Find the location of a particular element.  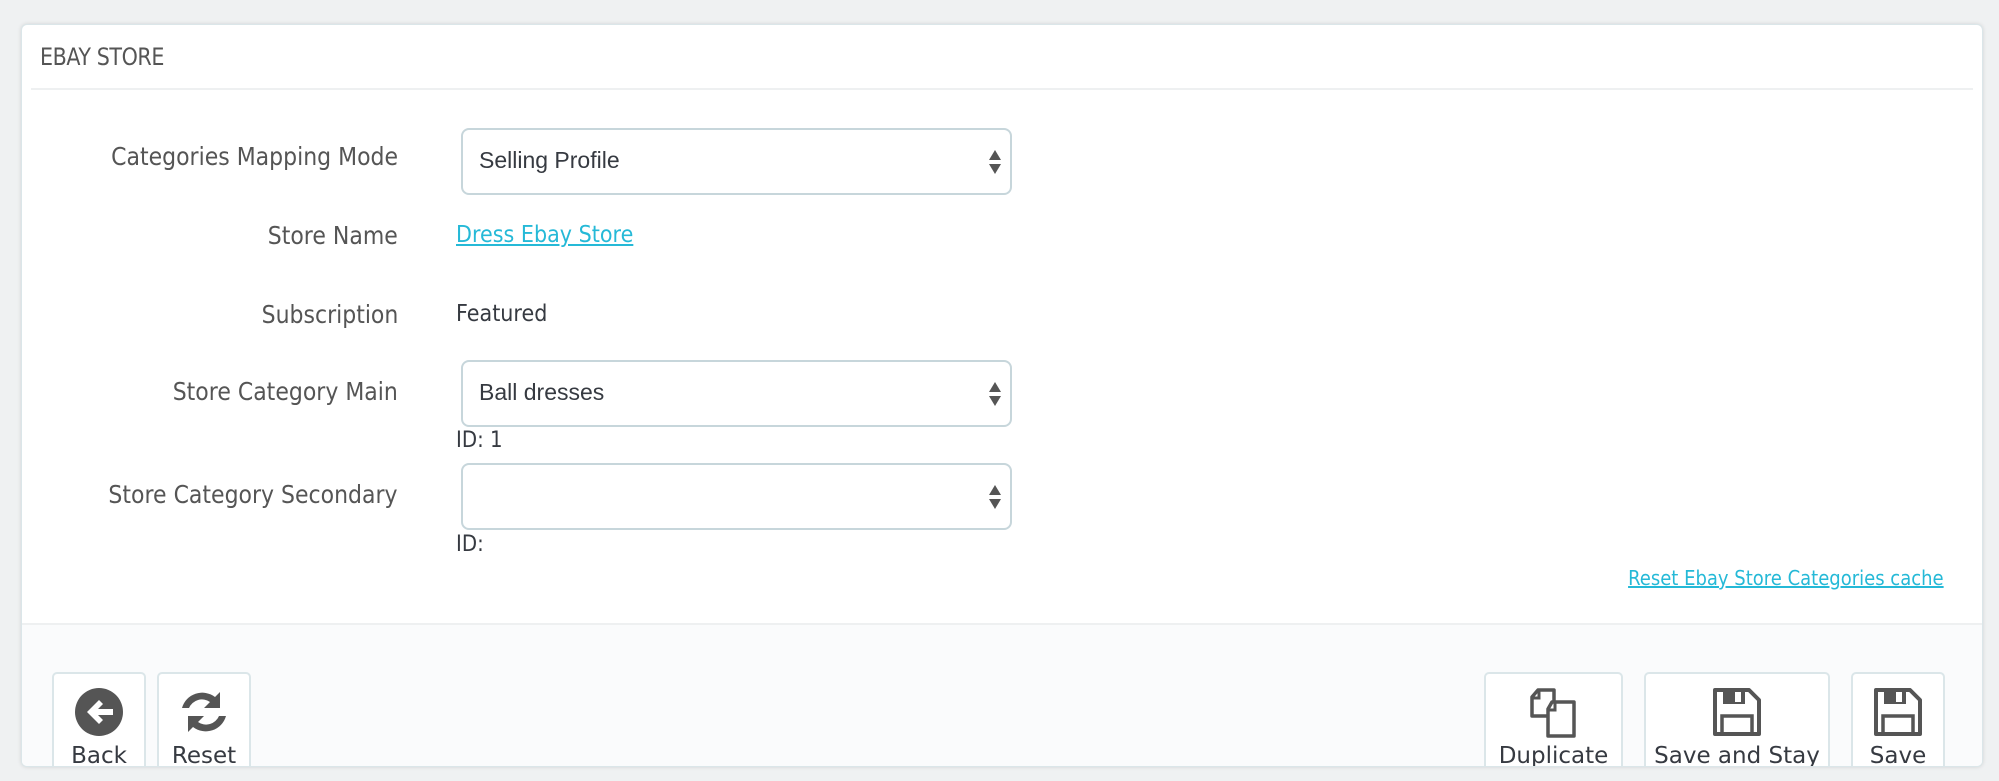

save-button: Save is located at coordinates (1898, 719).